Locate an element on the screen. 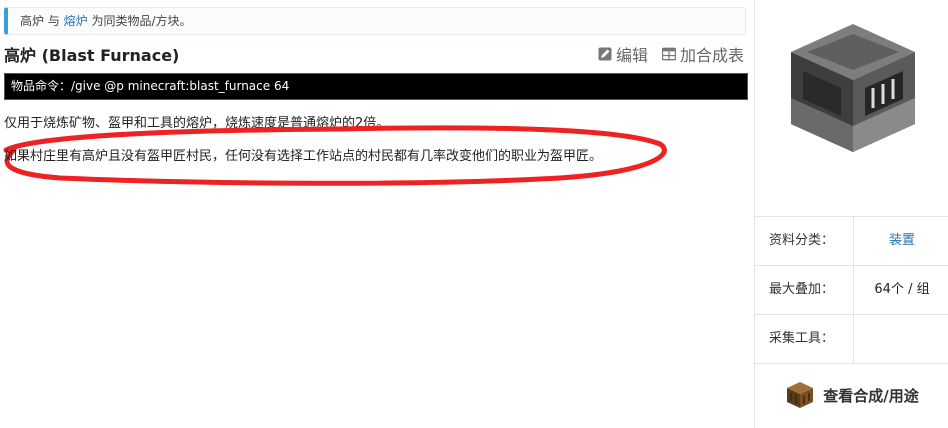 This screenshot has height=428, width=948. infobox-image-box is located at coordinates (851, 108).